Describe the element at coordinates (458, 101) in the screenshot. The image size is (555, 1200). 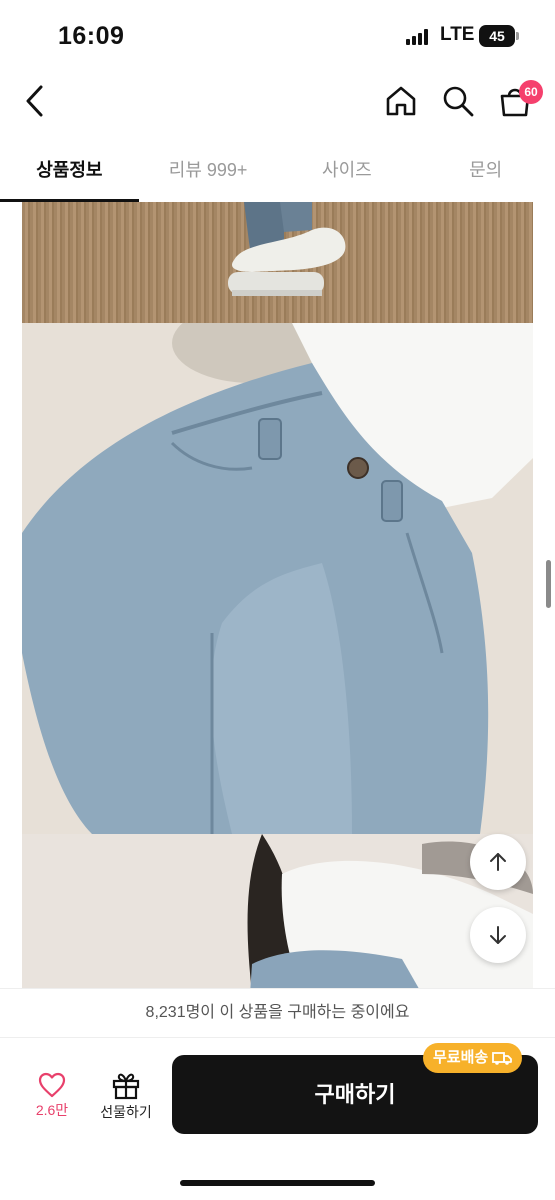
I see `search-icon` at that location.